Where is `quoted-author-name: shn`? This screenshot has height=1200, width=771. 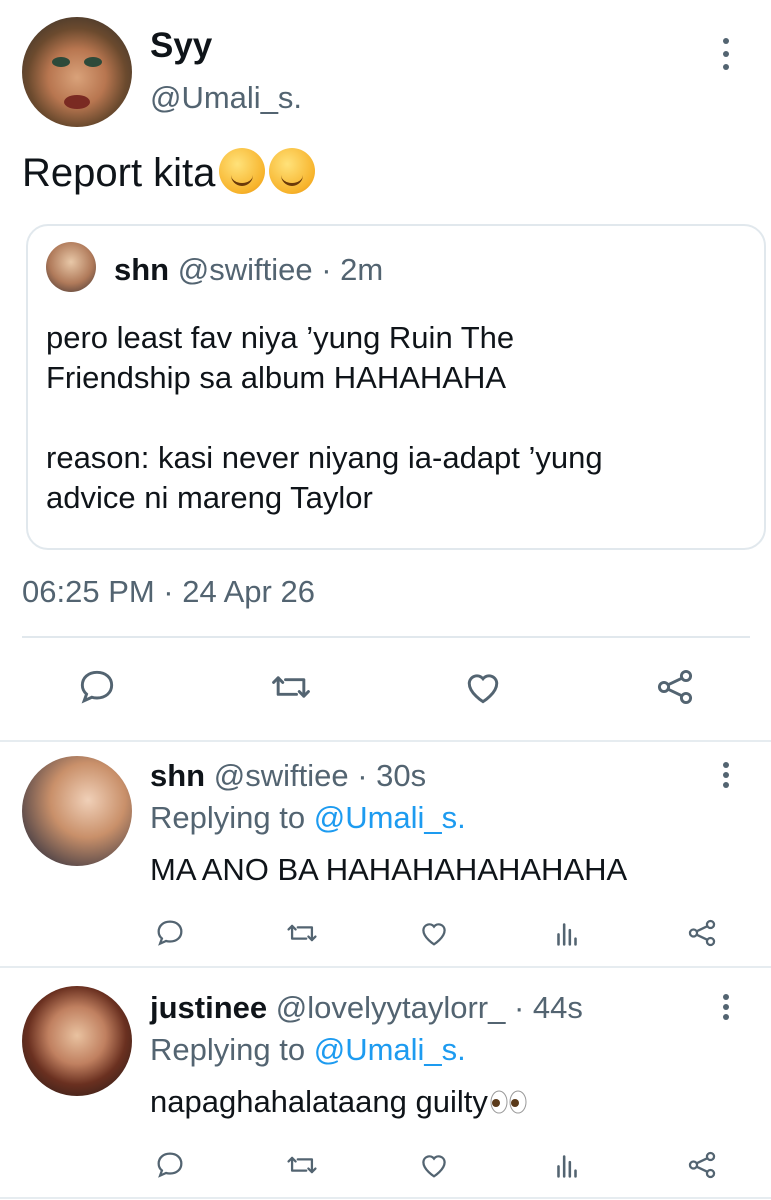 quoted-author-name: shn is located at coordinates (142, 269).